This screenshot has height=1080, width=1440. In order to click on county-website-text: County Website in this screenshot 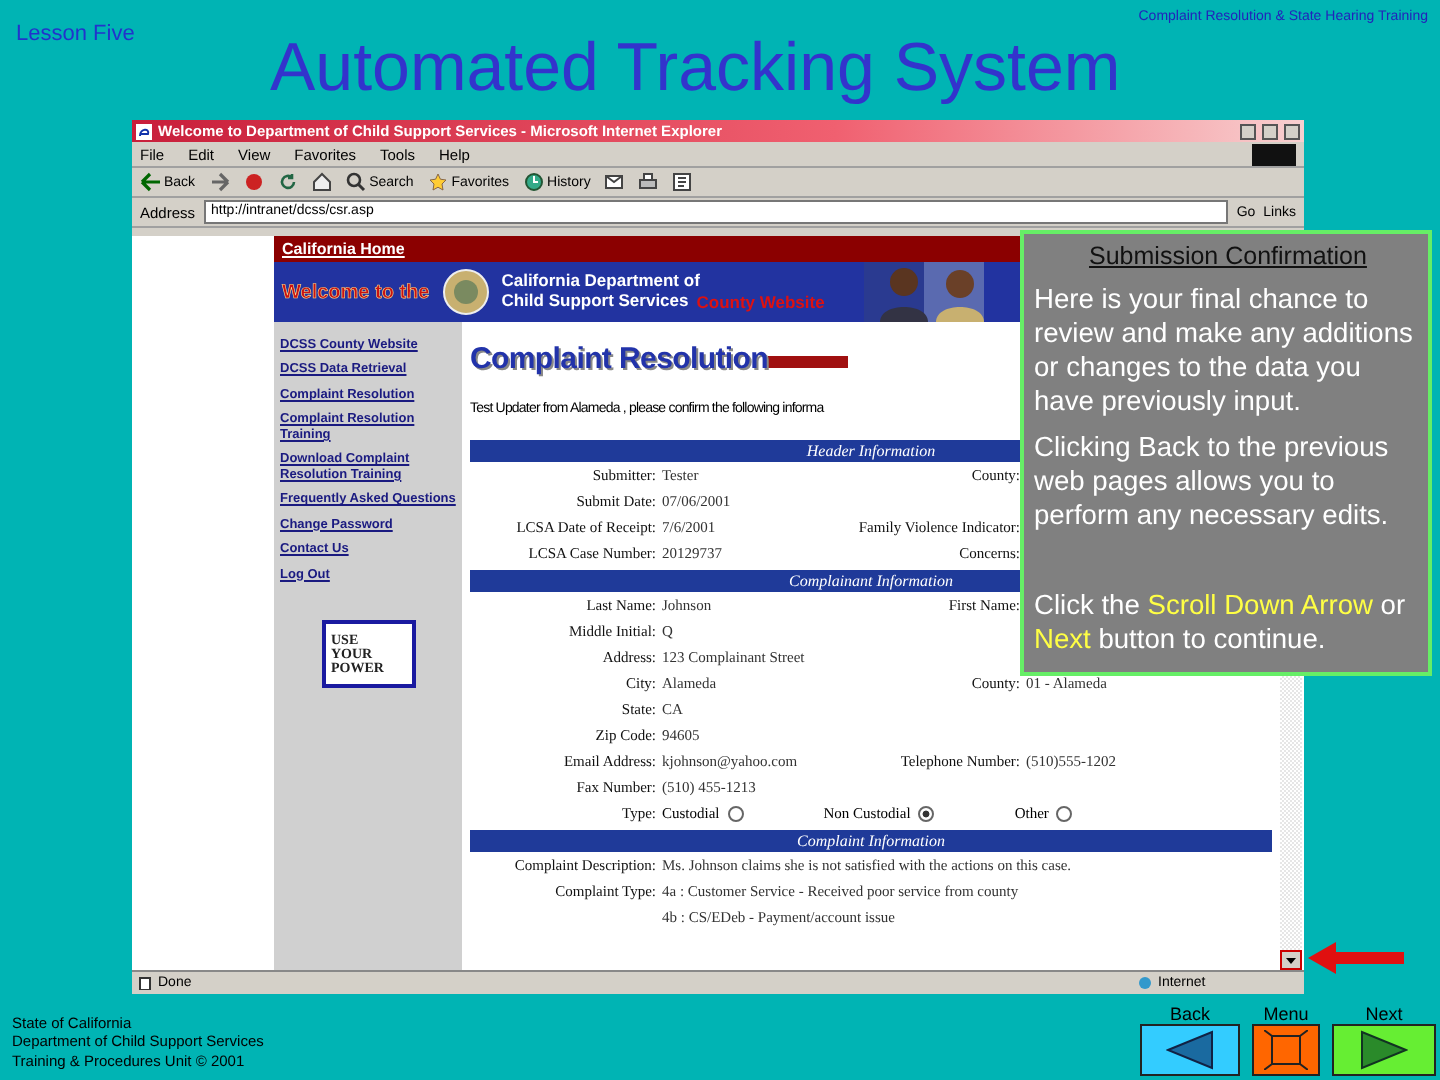, I will do `click(760, 301)`.